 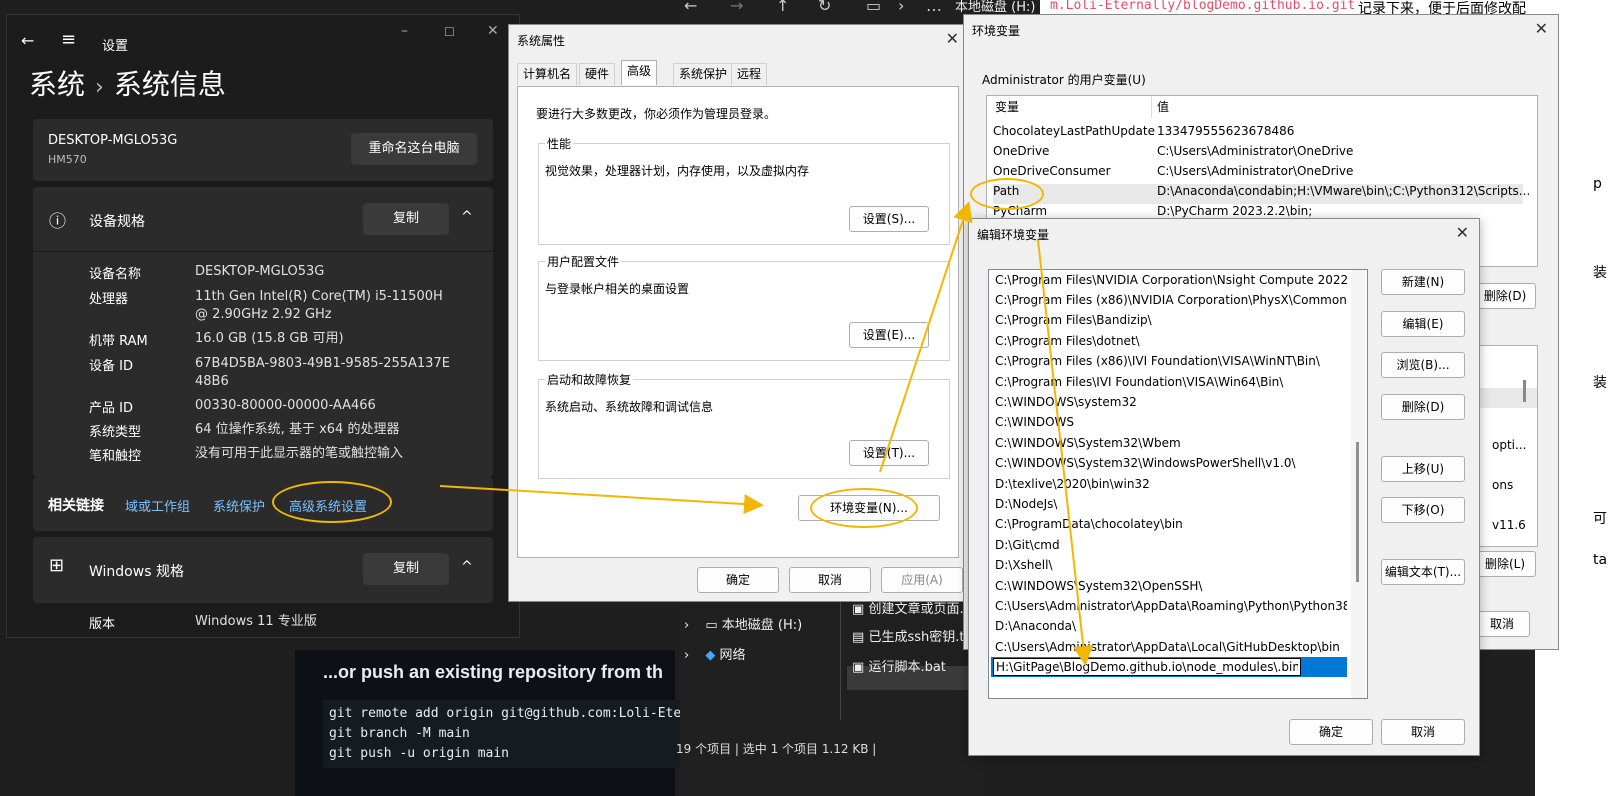 What do you see at coordinates (601, 500) in the screenshot?
I see `arrow-to-env-button` at bounding box center [601, 500].